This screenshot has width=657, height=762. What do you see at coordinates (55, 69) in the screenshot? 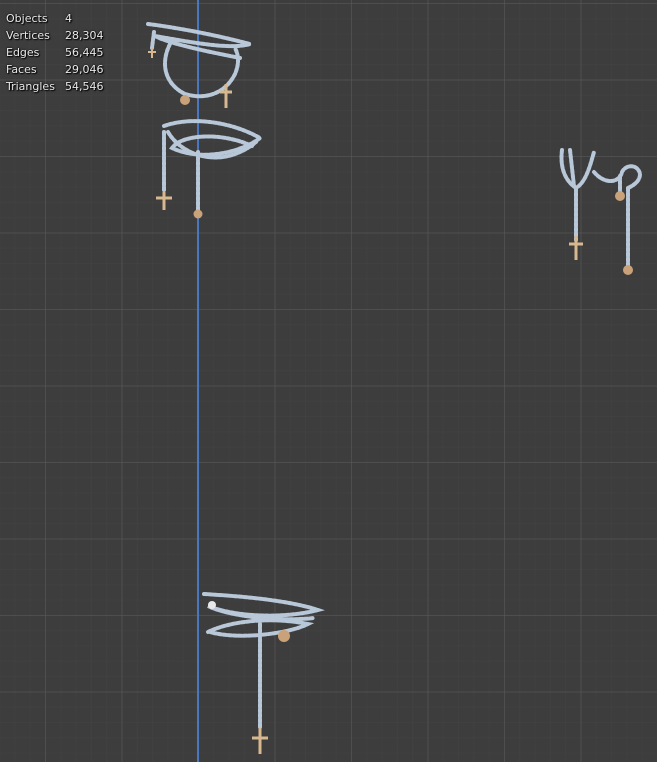
I see `stat-row-faces: Faces 29,046` at bounding box center [55, 69].